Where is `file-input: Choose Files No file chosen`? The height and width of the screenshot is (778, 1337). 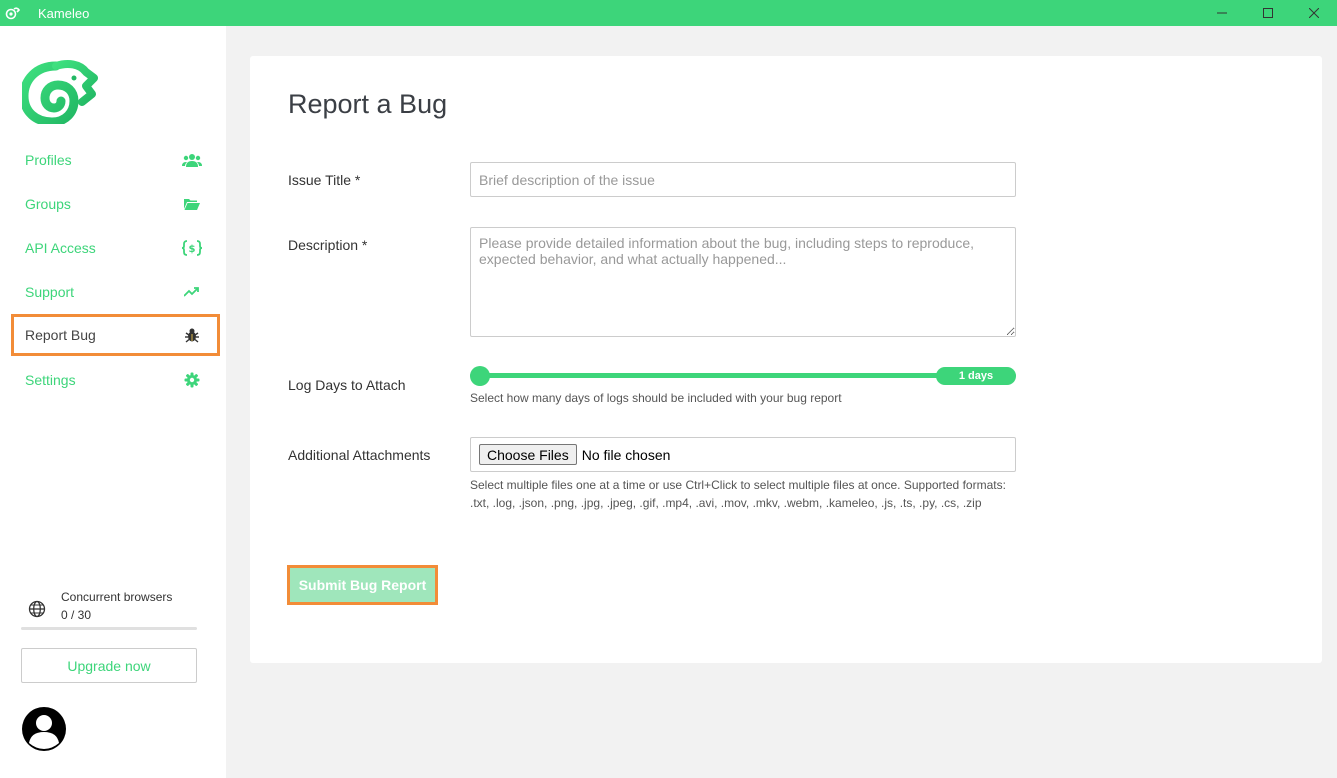
file-input: Choose Files No file chosen is located at coordinates (743, 454).